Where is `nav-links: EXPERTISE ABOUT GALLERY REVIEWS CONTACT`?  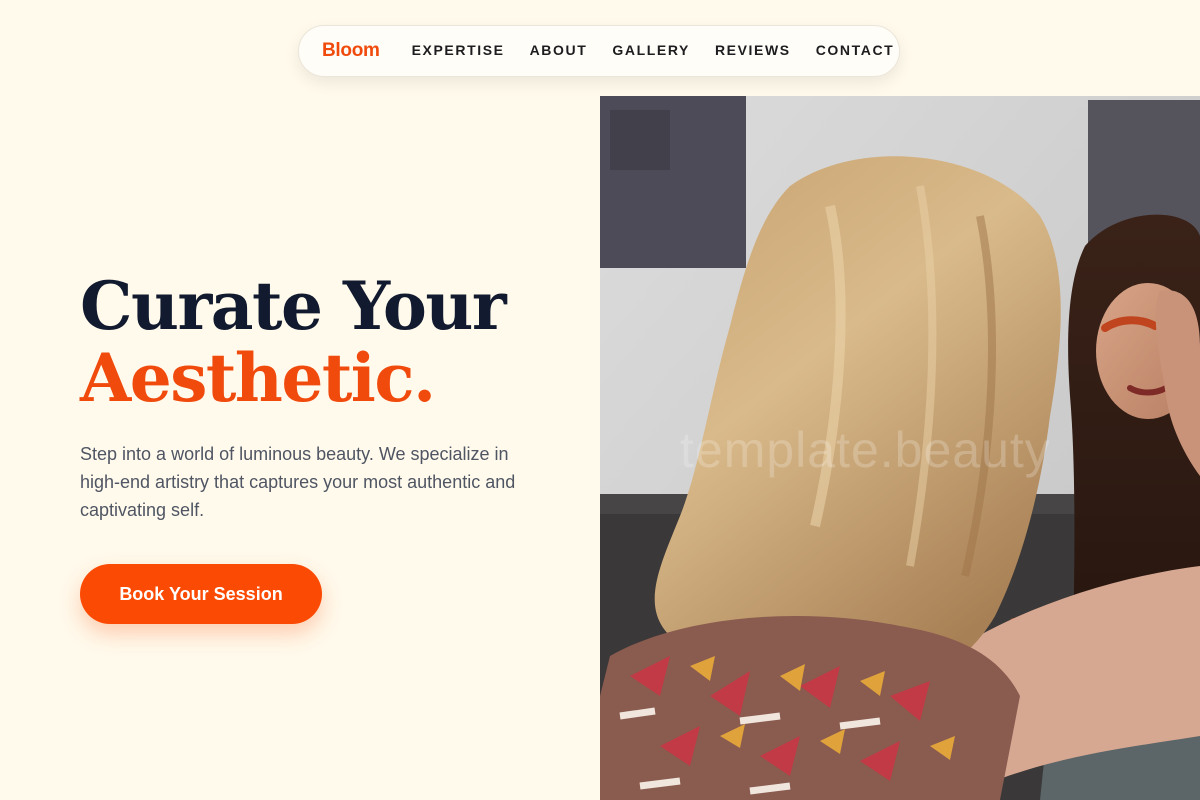
nav-links: EXPERTISE ABOUT GALLERY REVIEWS CONTACT is located at coordinates (653, 51).